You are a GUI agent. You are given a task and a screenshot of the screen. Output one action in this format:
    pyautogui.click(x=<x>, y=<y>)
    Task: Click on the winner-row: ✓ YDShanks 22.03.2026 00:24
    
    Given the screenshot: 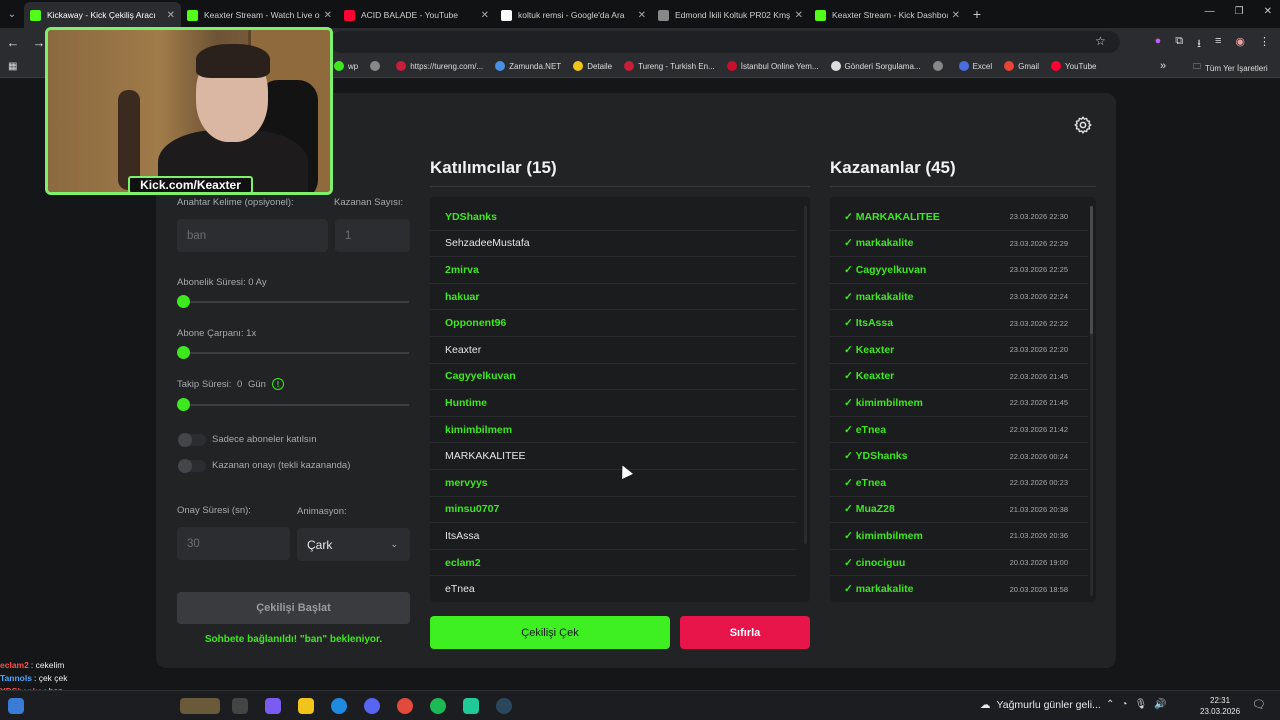 What is the action you would take?
    pyautogui.click(x=959, y=456)
    